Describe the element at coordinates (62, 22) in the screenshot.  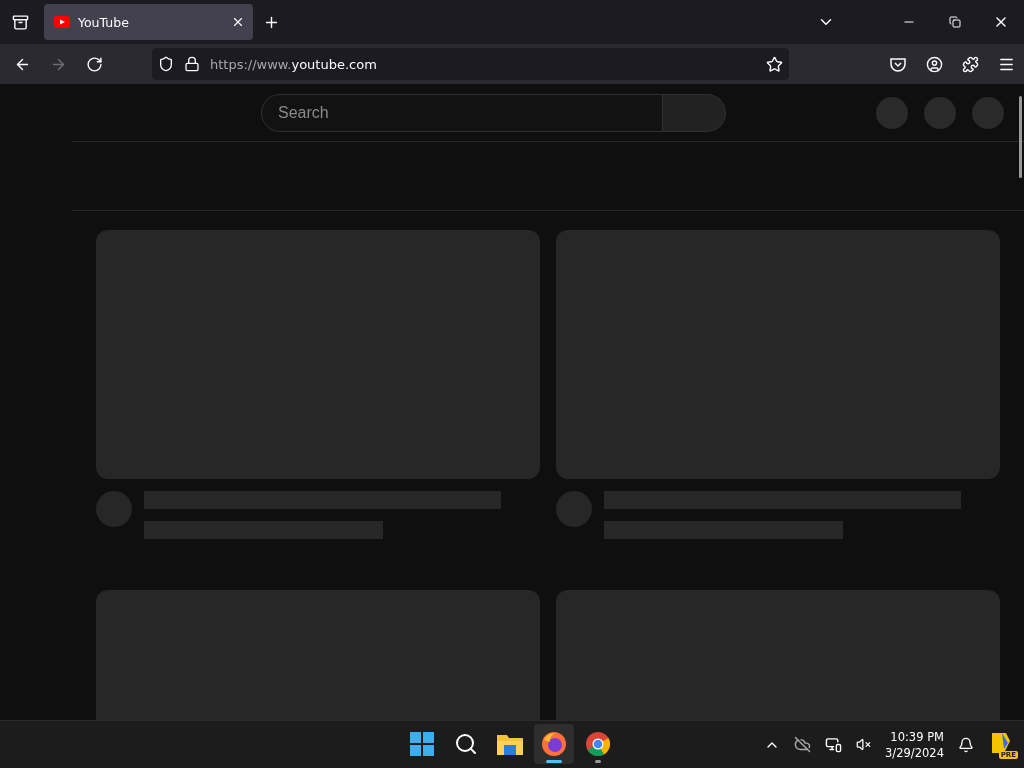
I see `youtube-logo-icon` at that location.